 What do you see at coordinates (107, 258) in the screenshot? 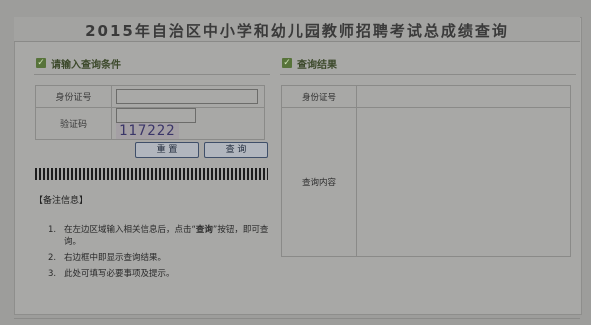
I see `notice-item: 2. 右边框中即显示查询结果。` at bounding box center [107, 258].